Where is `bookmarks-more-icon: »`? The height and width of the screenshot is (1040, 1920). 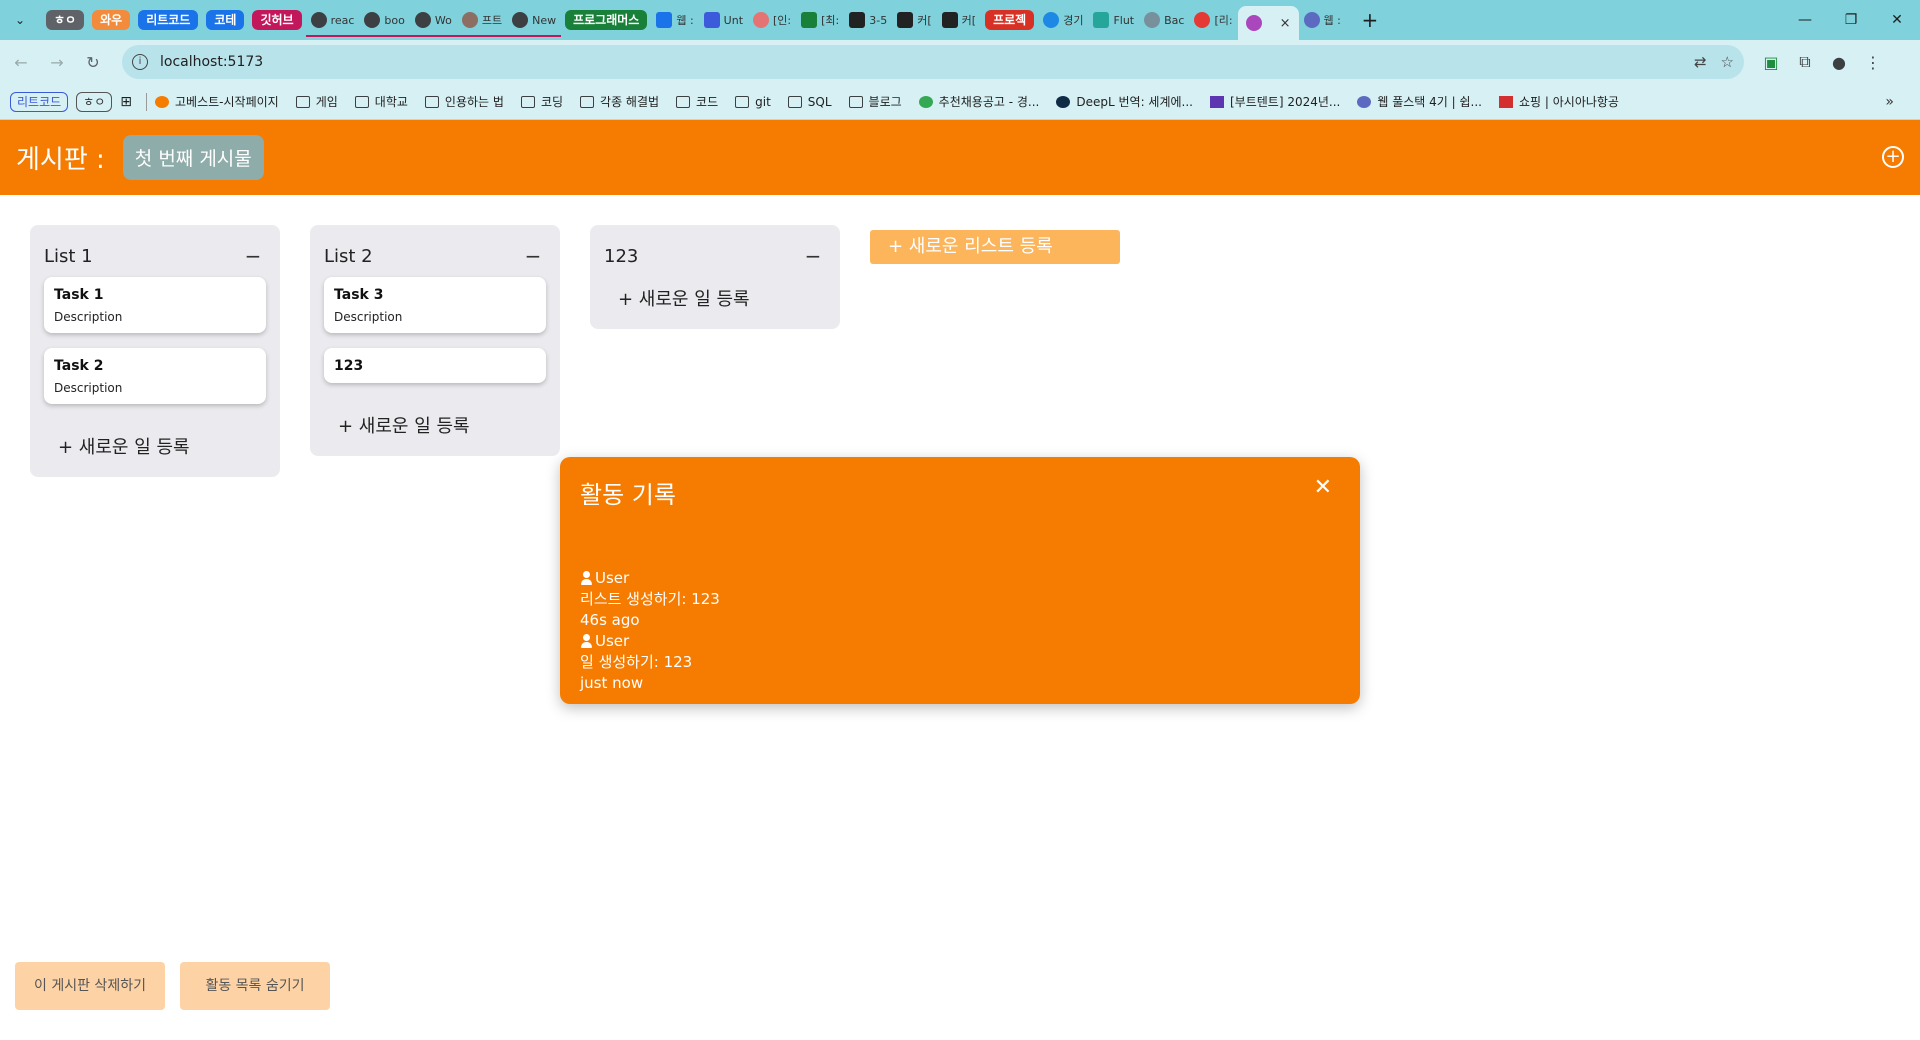
bookmarks-more-icon: » is located at coordinates (1889, 102).